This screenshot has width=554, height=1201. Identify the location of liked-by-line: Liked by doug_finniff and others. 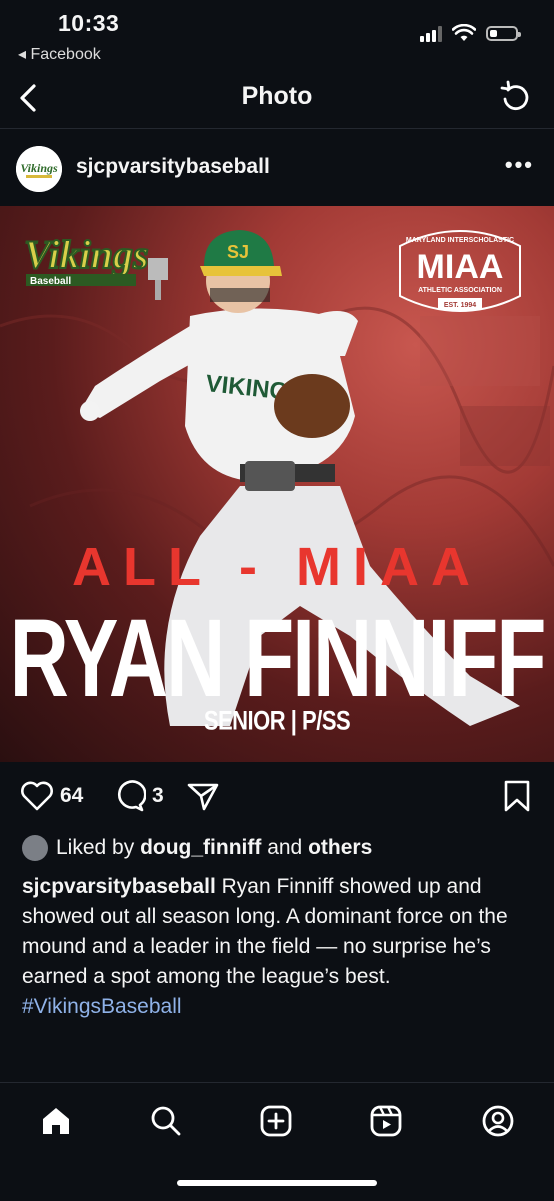
(197, 848).